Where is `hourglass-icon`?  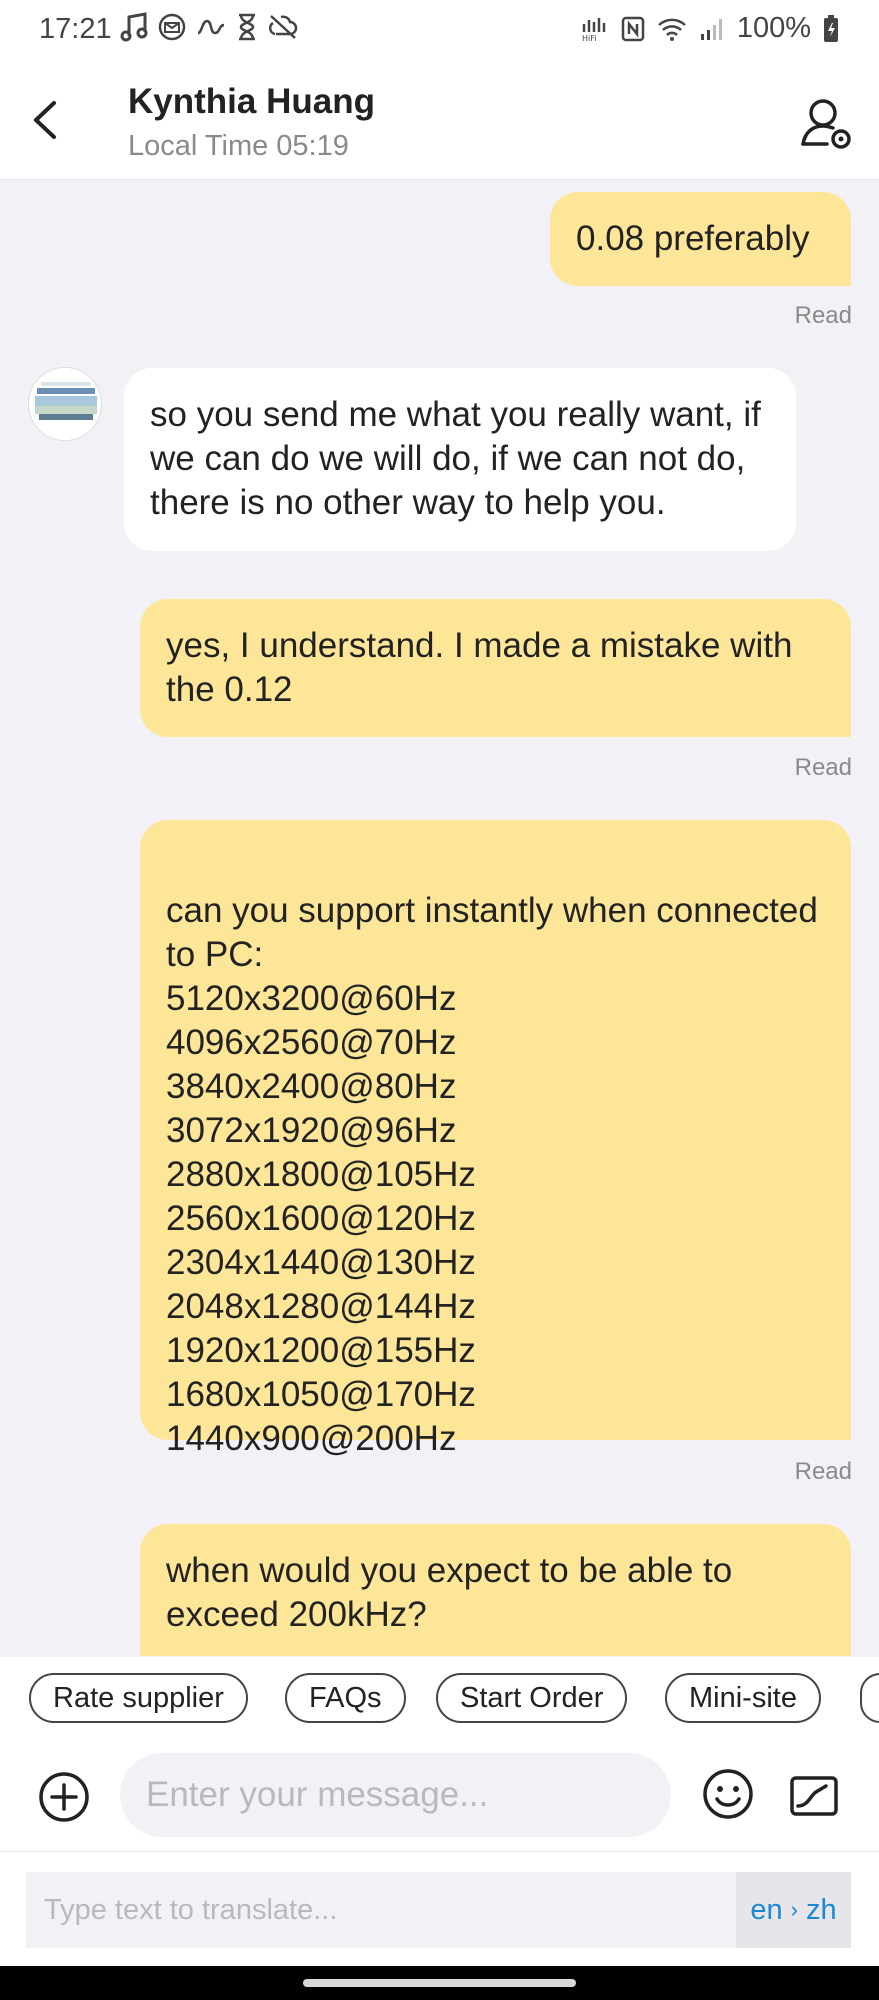
hourglass-icon is located at coordinates (247, 27).